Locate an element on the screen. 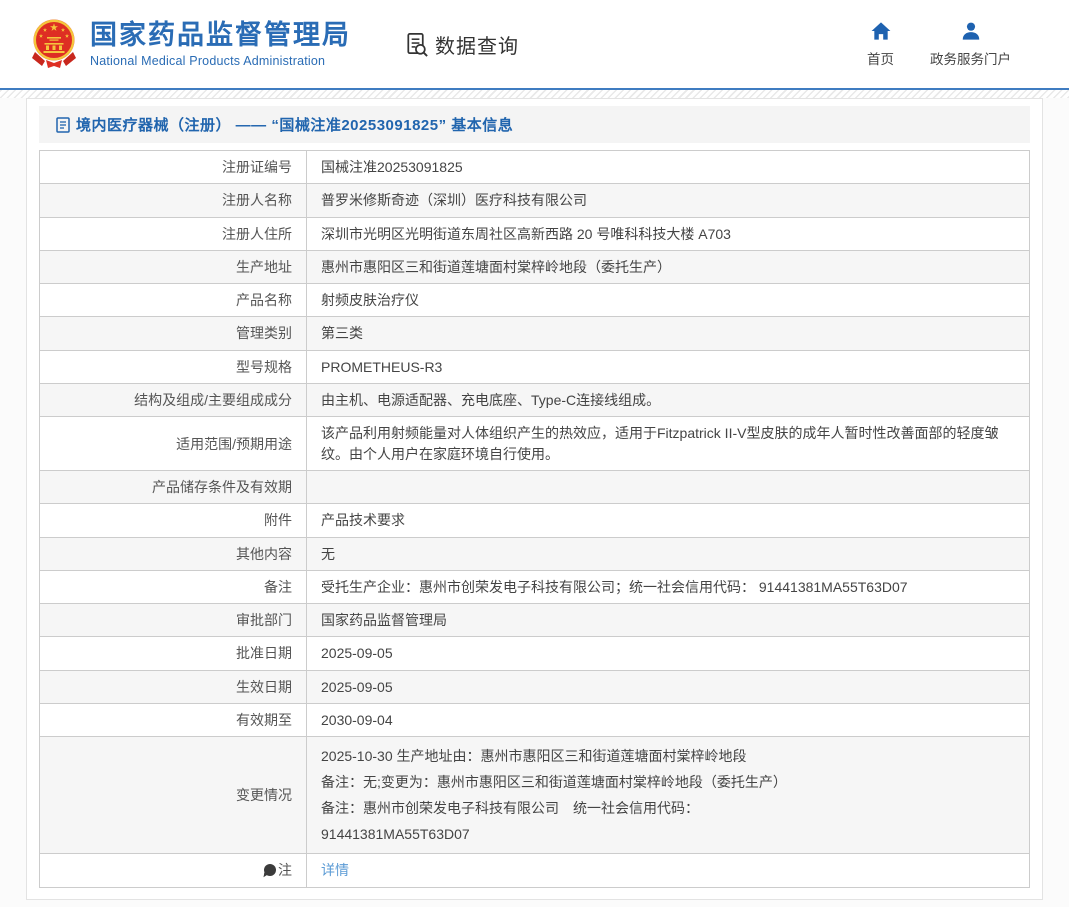  page-title-doc-icon is located at coordinates (63, 124).